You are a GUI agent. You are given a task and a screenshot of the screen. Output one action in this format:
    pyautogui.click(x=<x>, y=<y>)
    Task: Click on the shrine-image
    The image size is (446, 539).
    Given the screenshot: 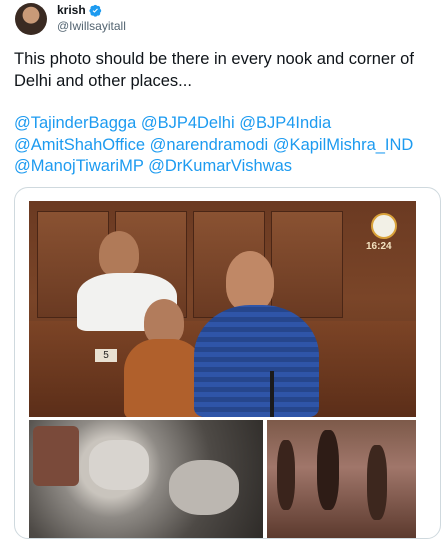 What is the action you would take?
    pyautogui.click(x=56, y=456)
    